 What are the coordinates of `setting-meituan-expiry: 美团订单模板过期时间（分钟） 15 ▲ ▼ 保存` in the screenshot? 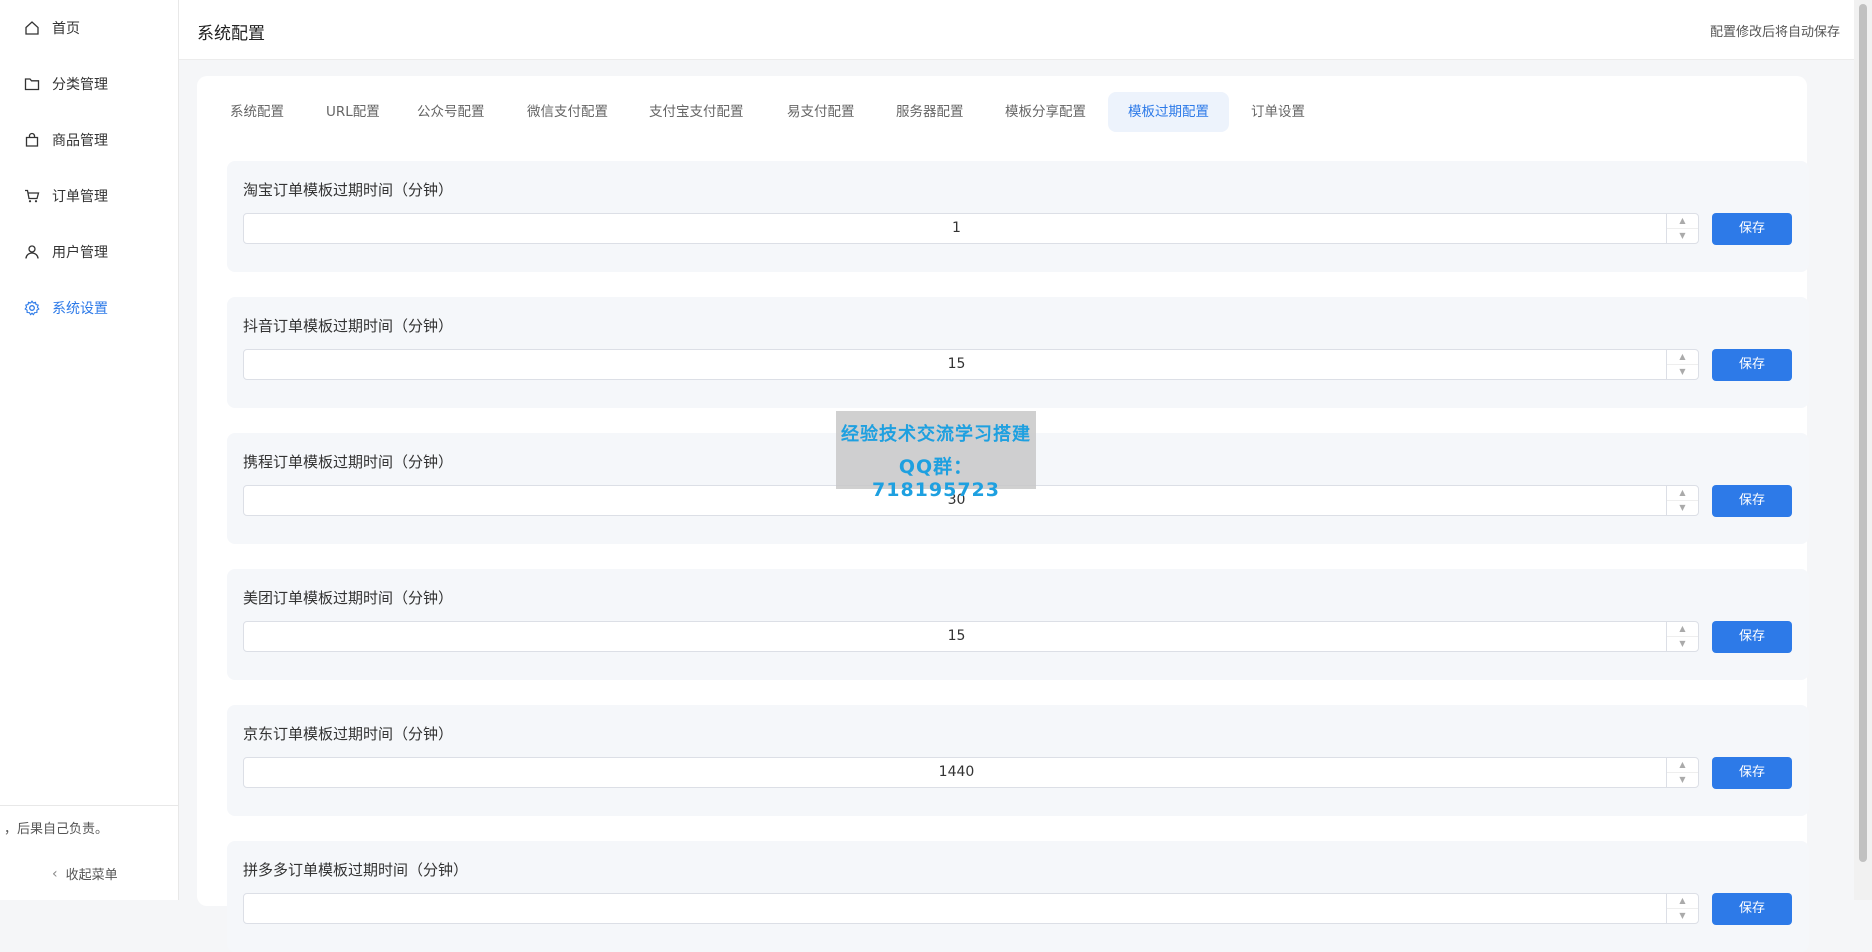 It's located at (1018, 624).